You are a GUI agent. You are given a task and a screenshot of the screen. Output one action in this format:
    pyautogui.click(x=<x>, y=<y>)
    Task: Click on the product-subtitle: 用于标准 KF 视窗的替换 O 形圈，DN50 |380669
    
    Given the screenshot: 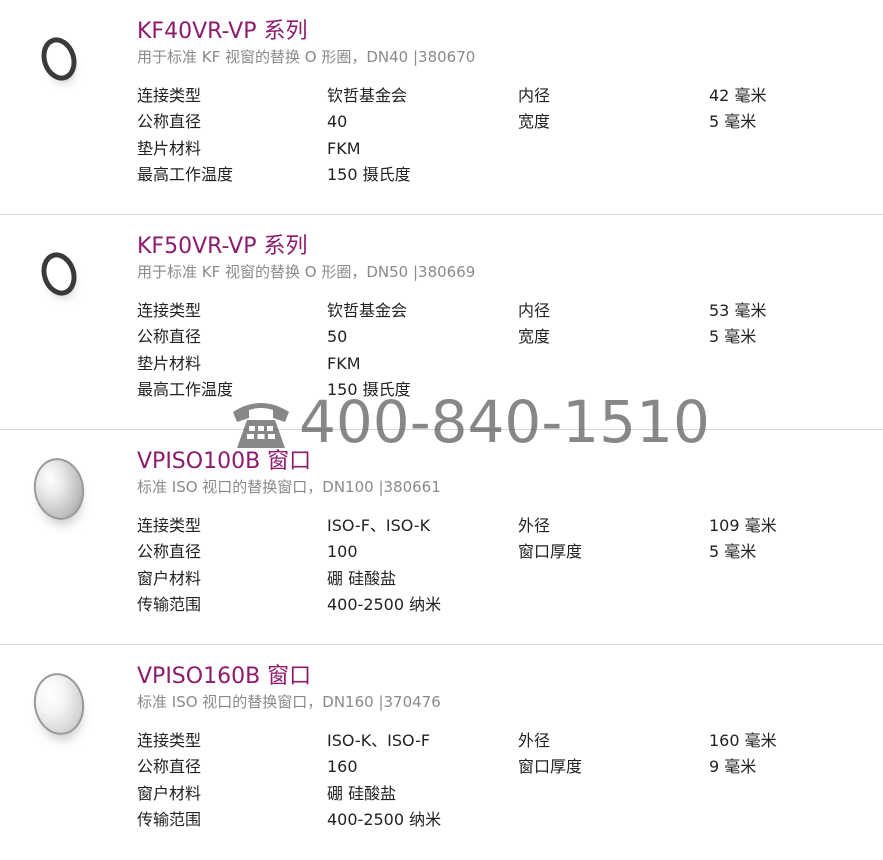 What is the action you would take?
    pyautogui.click(x=306, y=272)
    